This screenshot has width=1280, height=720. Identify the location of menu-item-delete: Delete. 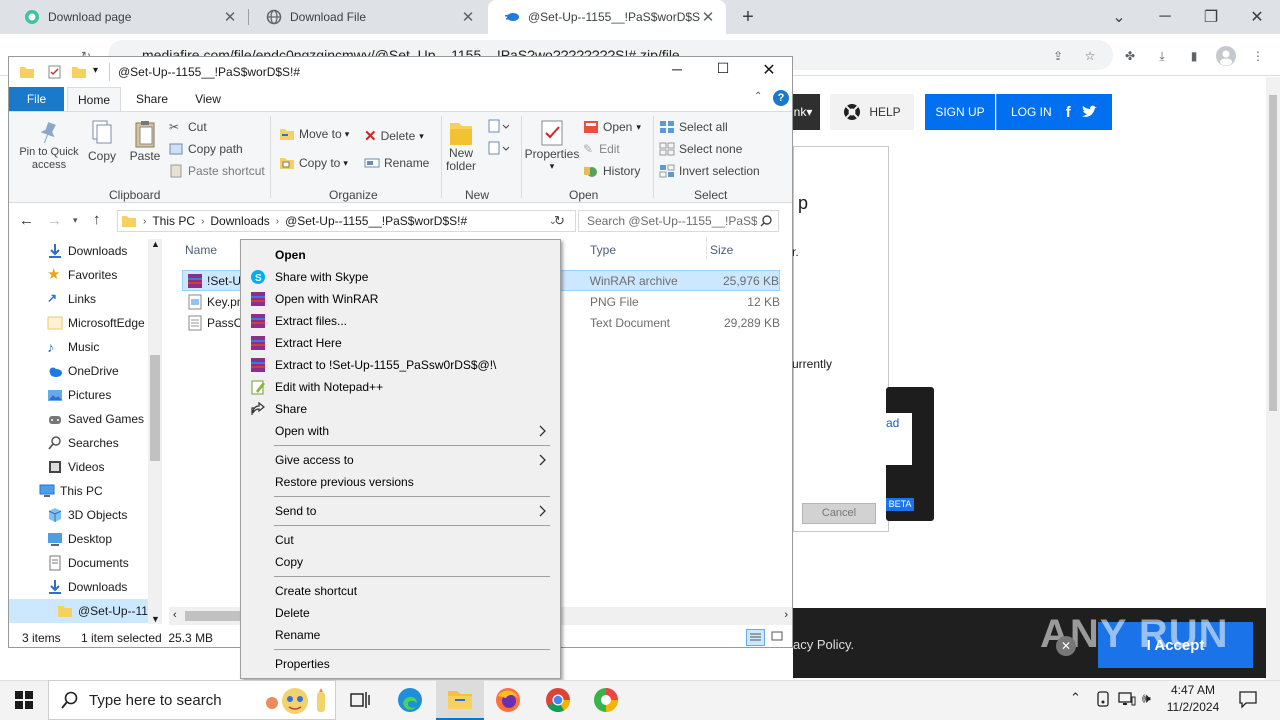
(400, 613).